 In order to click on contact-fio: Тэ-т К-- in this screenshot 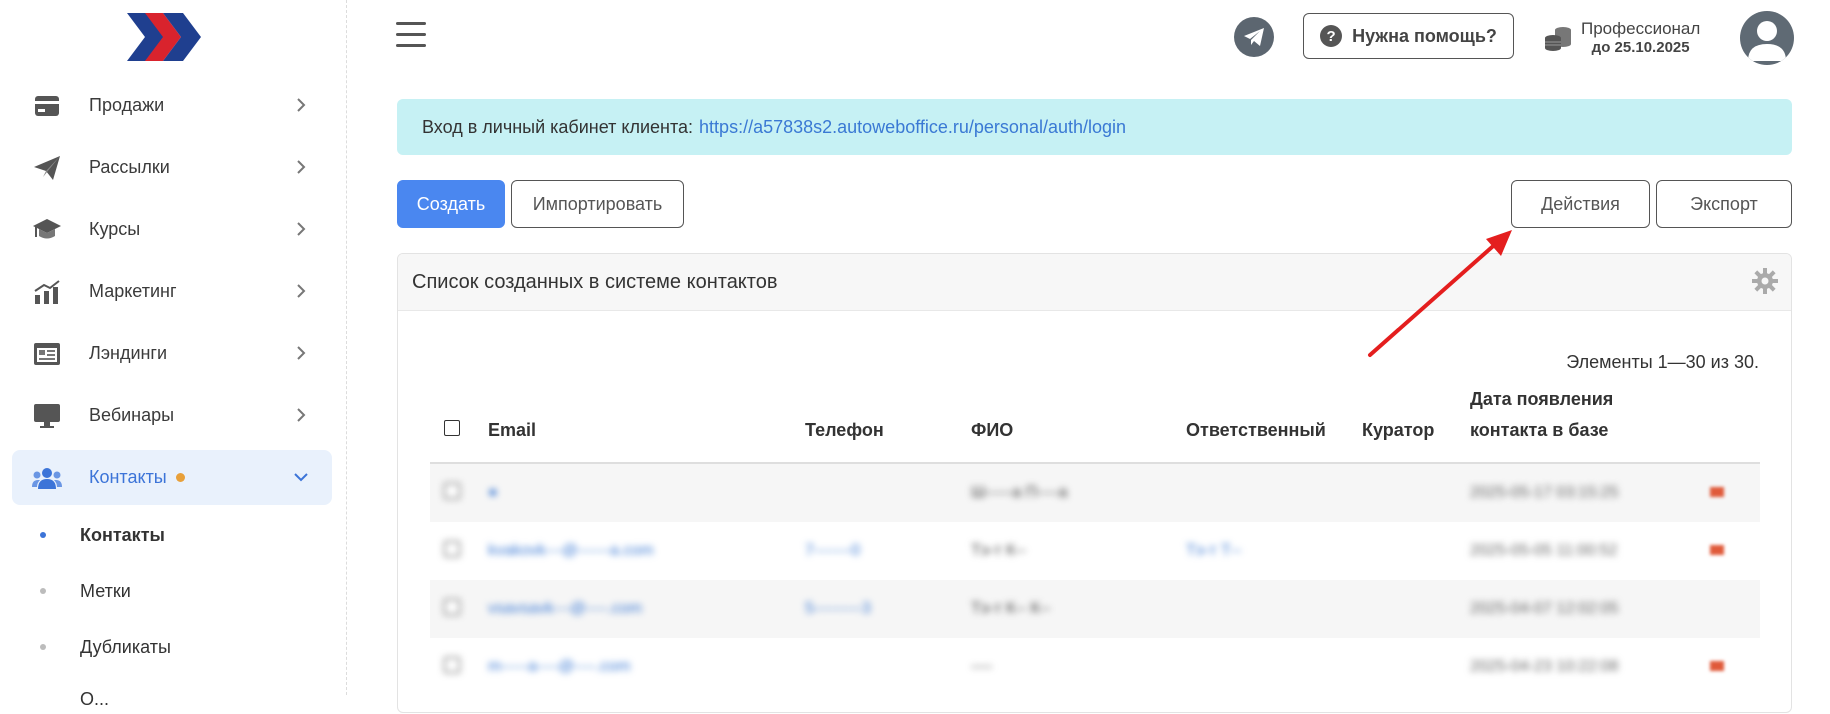, I will do `click(999, 550)`.